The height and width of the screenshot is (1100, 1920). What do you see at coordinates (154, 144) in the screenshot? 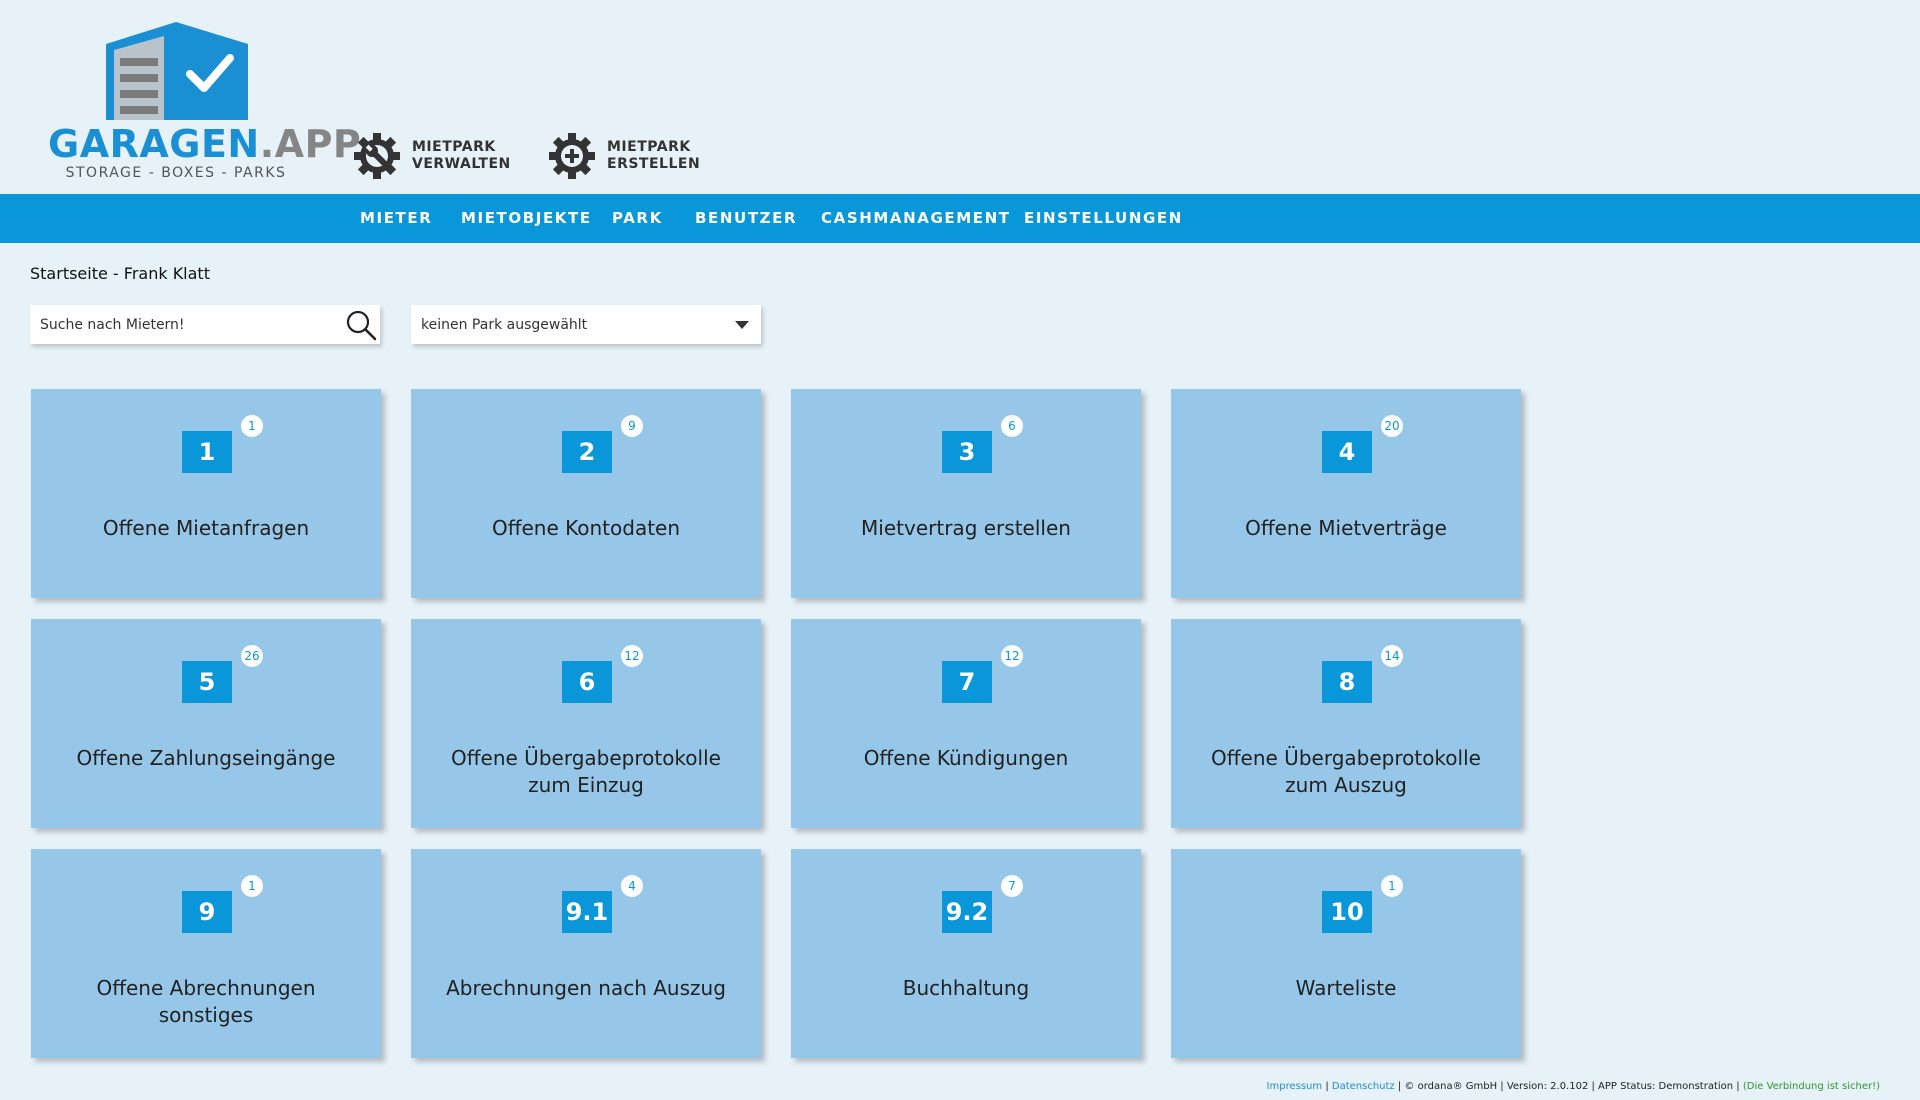
I see `logo-word-primary: GARAGEN` at bounding box center [154, 144].